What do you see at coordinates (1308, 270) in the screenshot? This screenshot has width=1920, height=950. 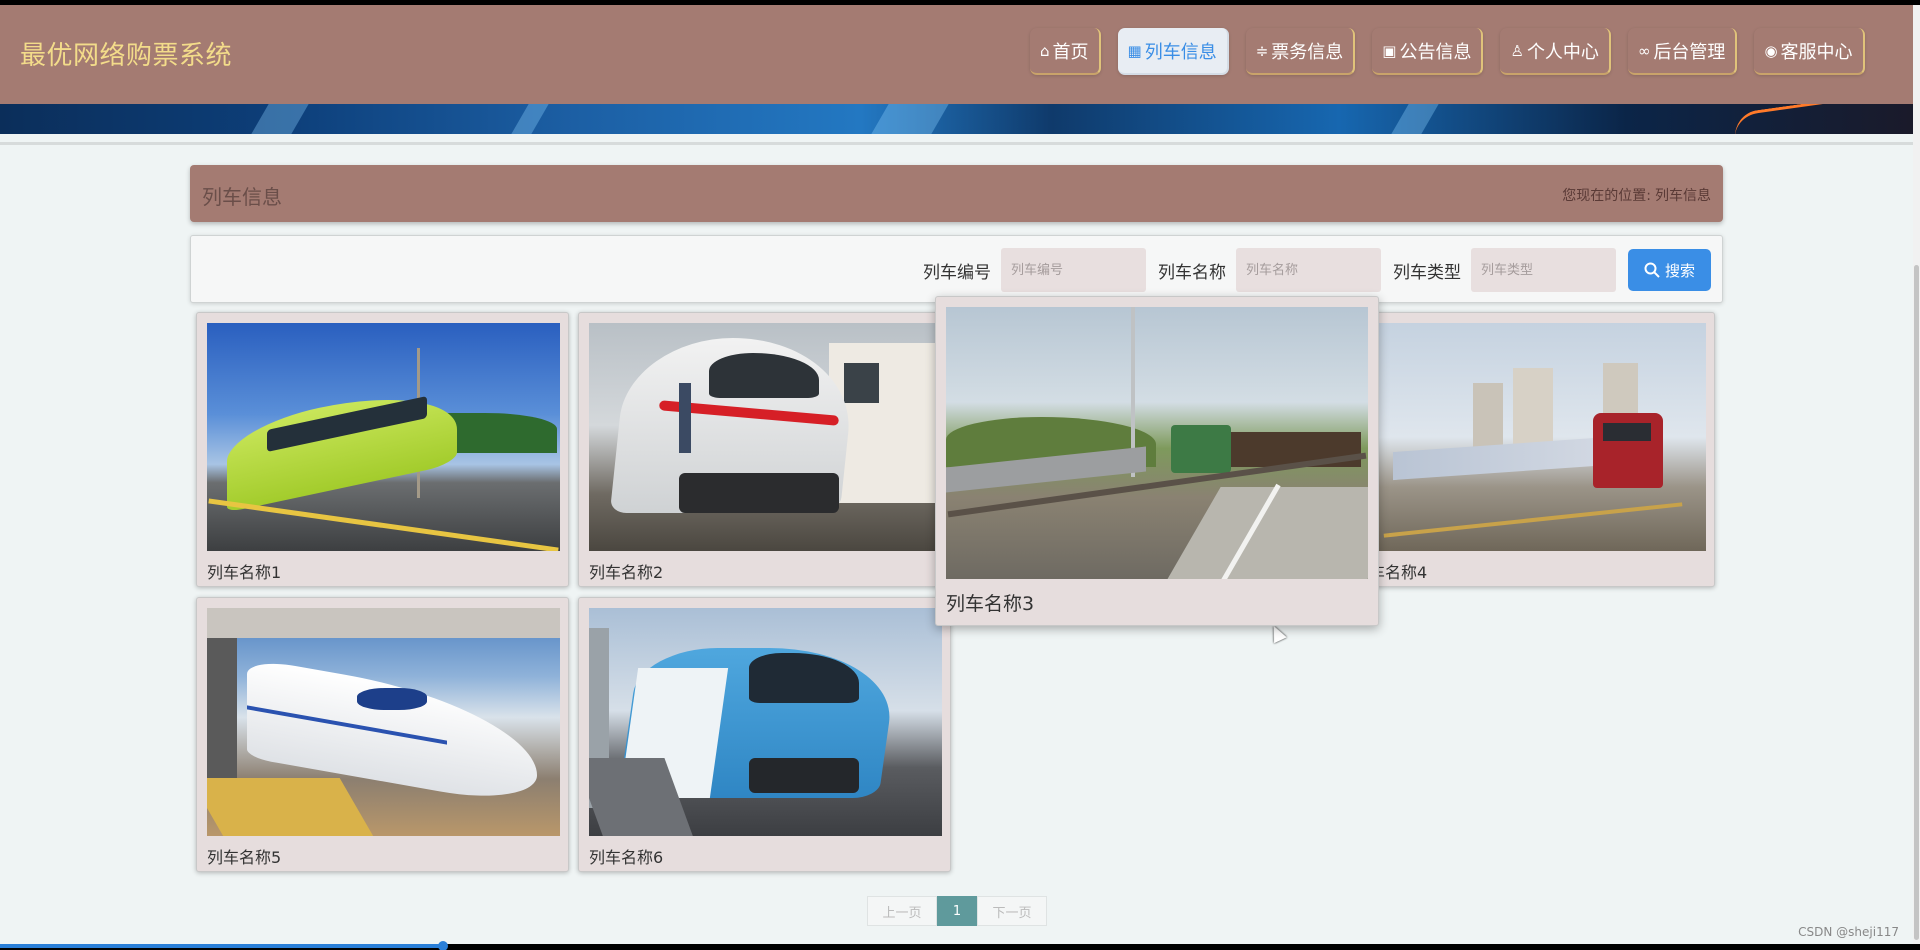 I see `train-name-input` at bounding box center [1308, 270].